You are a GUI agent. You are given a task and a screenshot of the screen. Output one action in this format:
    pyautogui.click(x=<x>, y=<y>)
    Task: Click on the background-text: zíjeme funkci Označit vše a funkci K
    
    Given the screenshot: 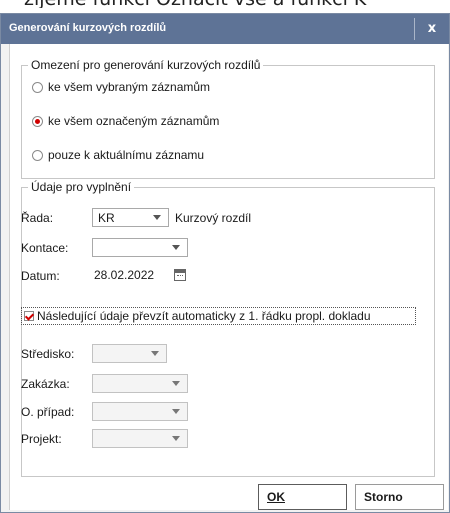 What is the action you would take?
    pyautogui.click(x=225, y=4)
    